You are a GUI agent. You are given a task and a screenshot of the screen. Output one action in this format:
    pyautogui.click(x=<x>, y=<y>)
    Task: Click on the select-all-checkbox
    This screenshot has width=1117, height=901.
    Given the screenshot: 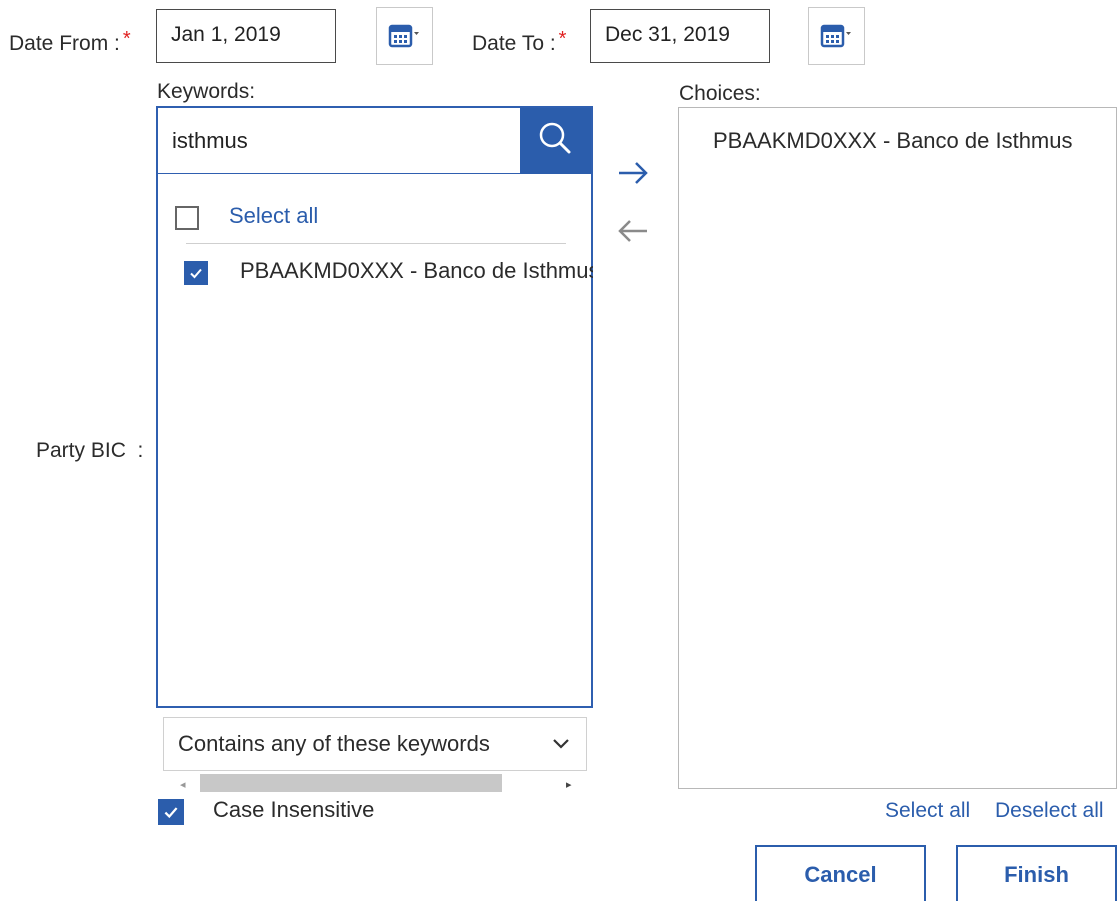 What is the action you would take?
    pyautogui.click(x=187, y=218)
    